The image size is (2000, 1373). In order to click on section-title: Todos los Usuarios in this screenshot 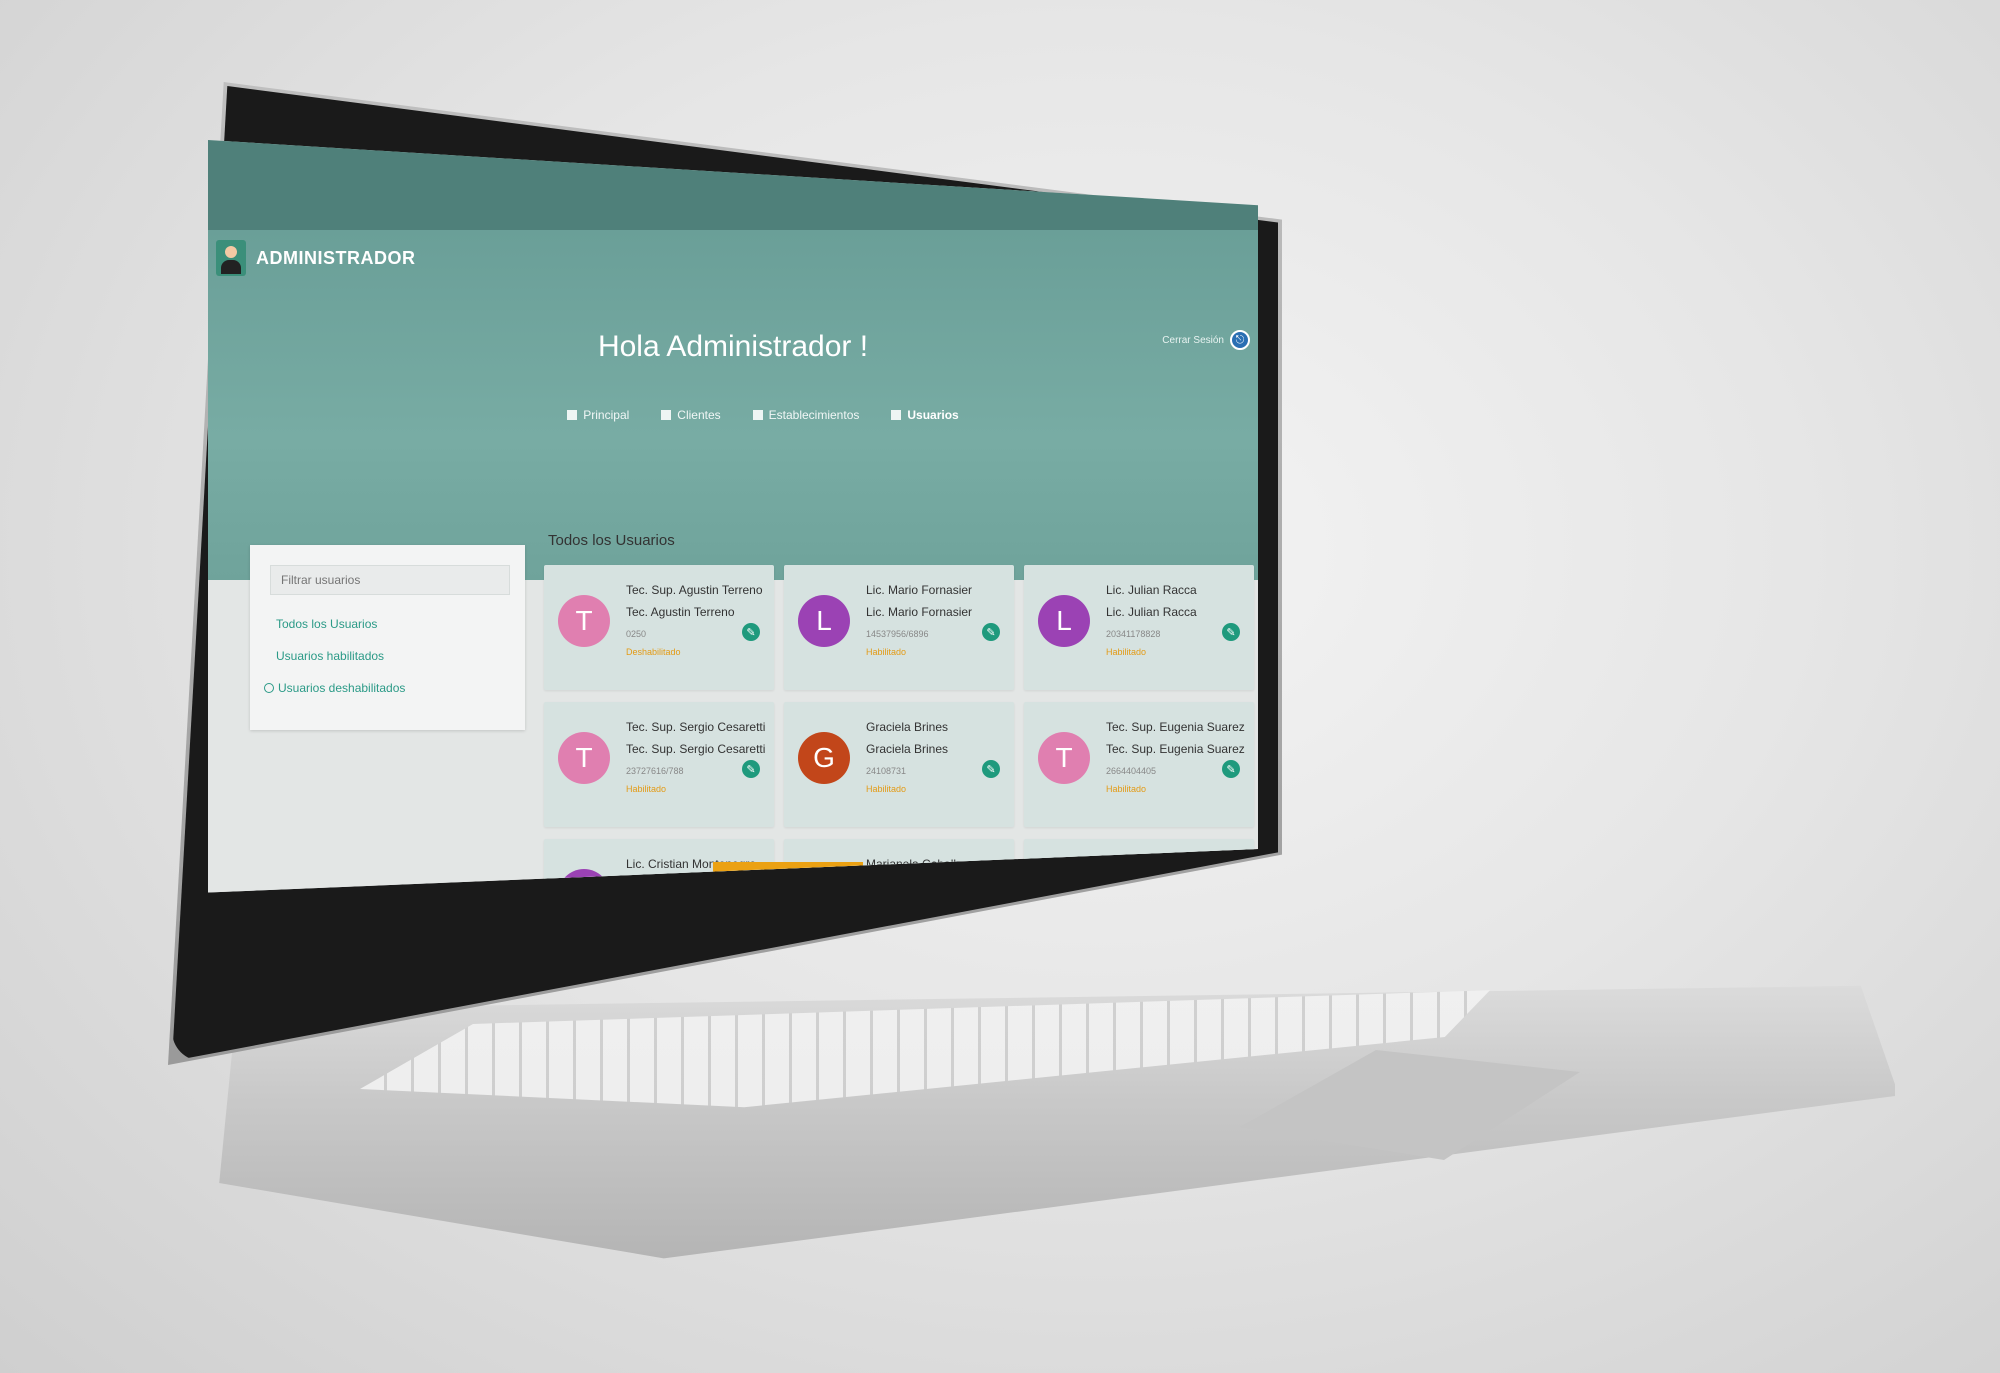, I will do `click(611, 540)`.